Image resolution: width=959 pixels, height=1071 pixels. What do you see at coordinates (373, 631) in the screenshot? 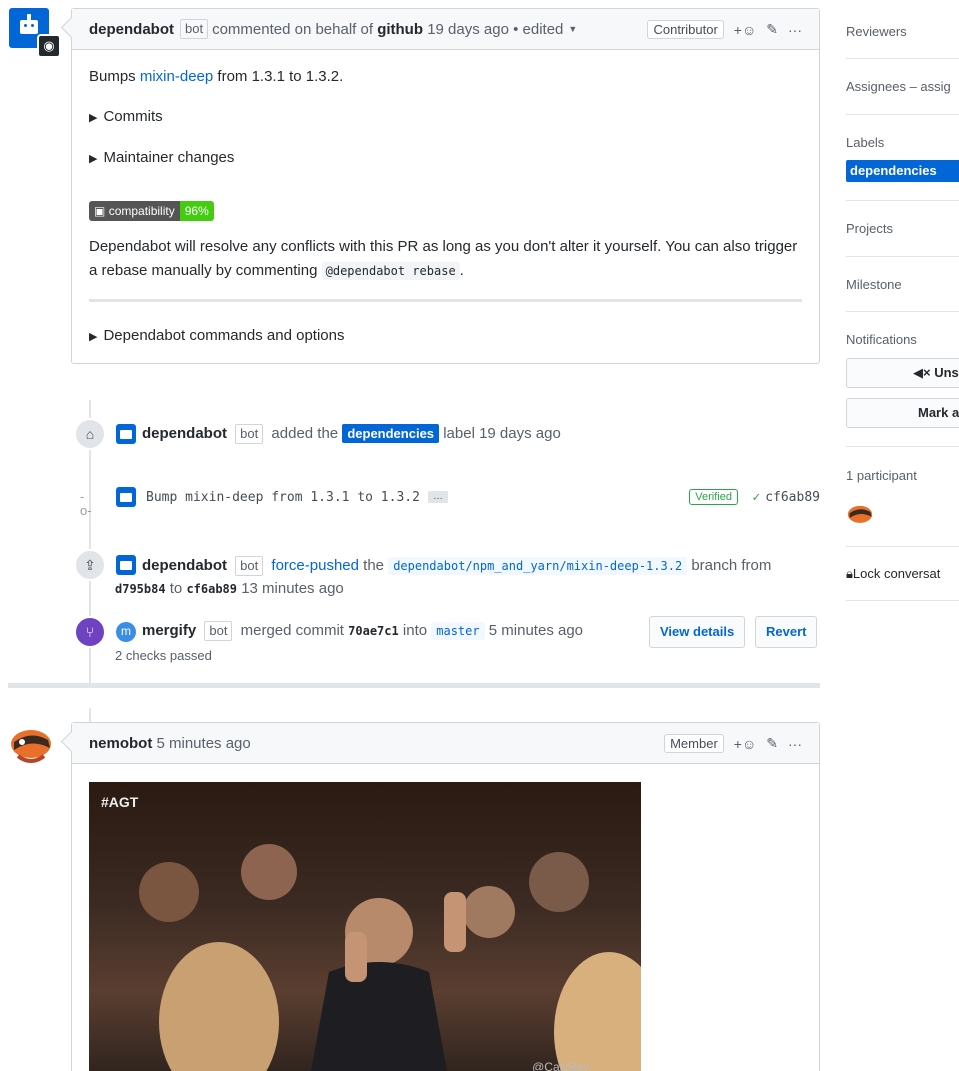
I see `merge-sha: 70ae7c1` at bounding box center [373, 631].